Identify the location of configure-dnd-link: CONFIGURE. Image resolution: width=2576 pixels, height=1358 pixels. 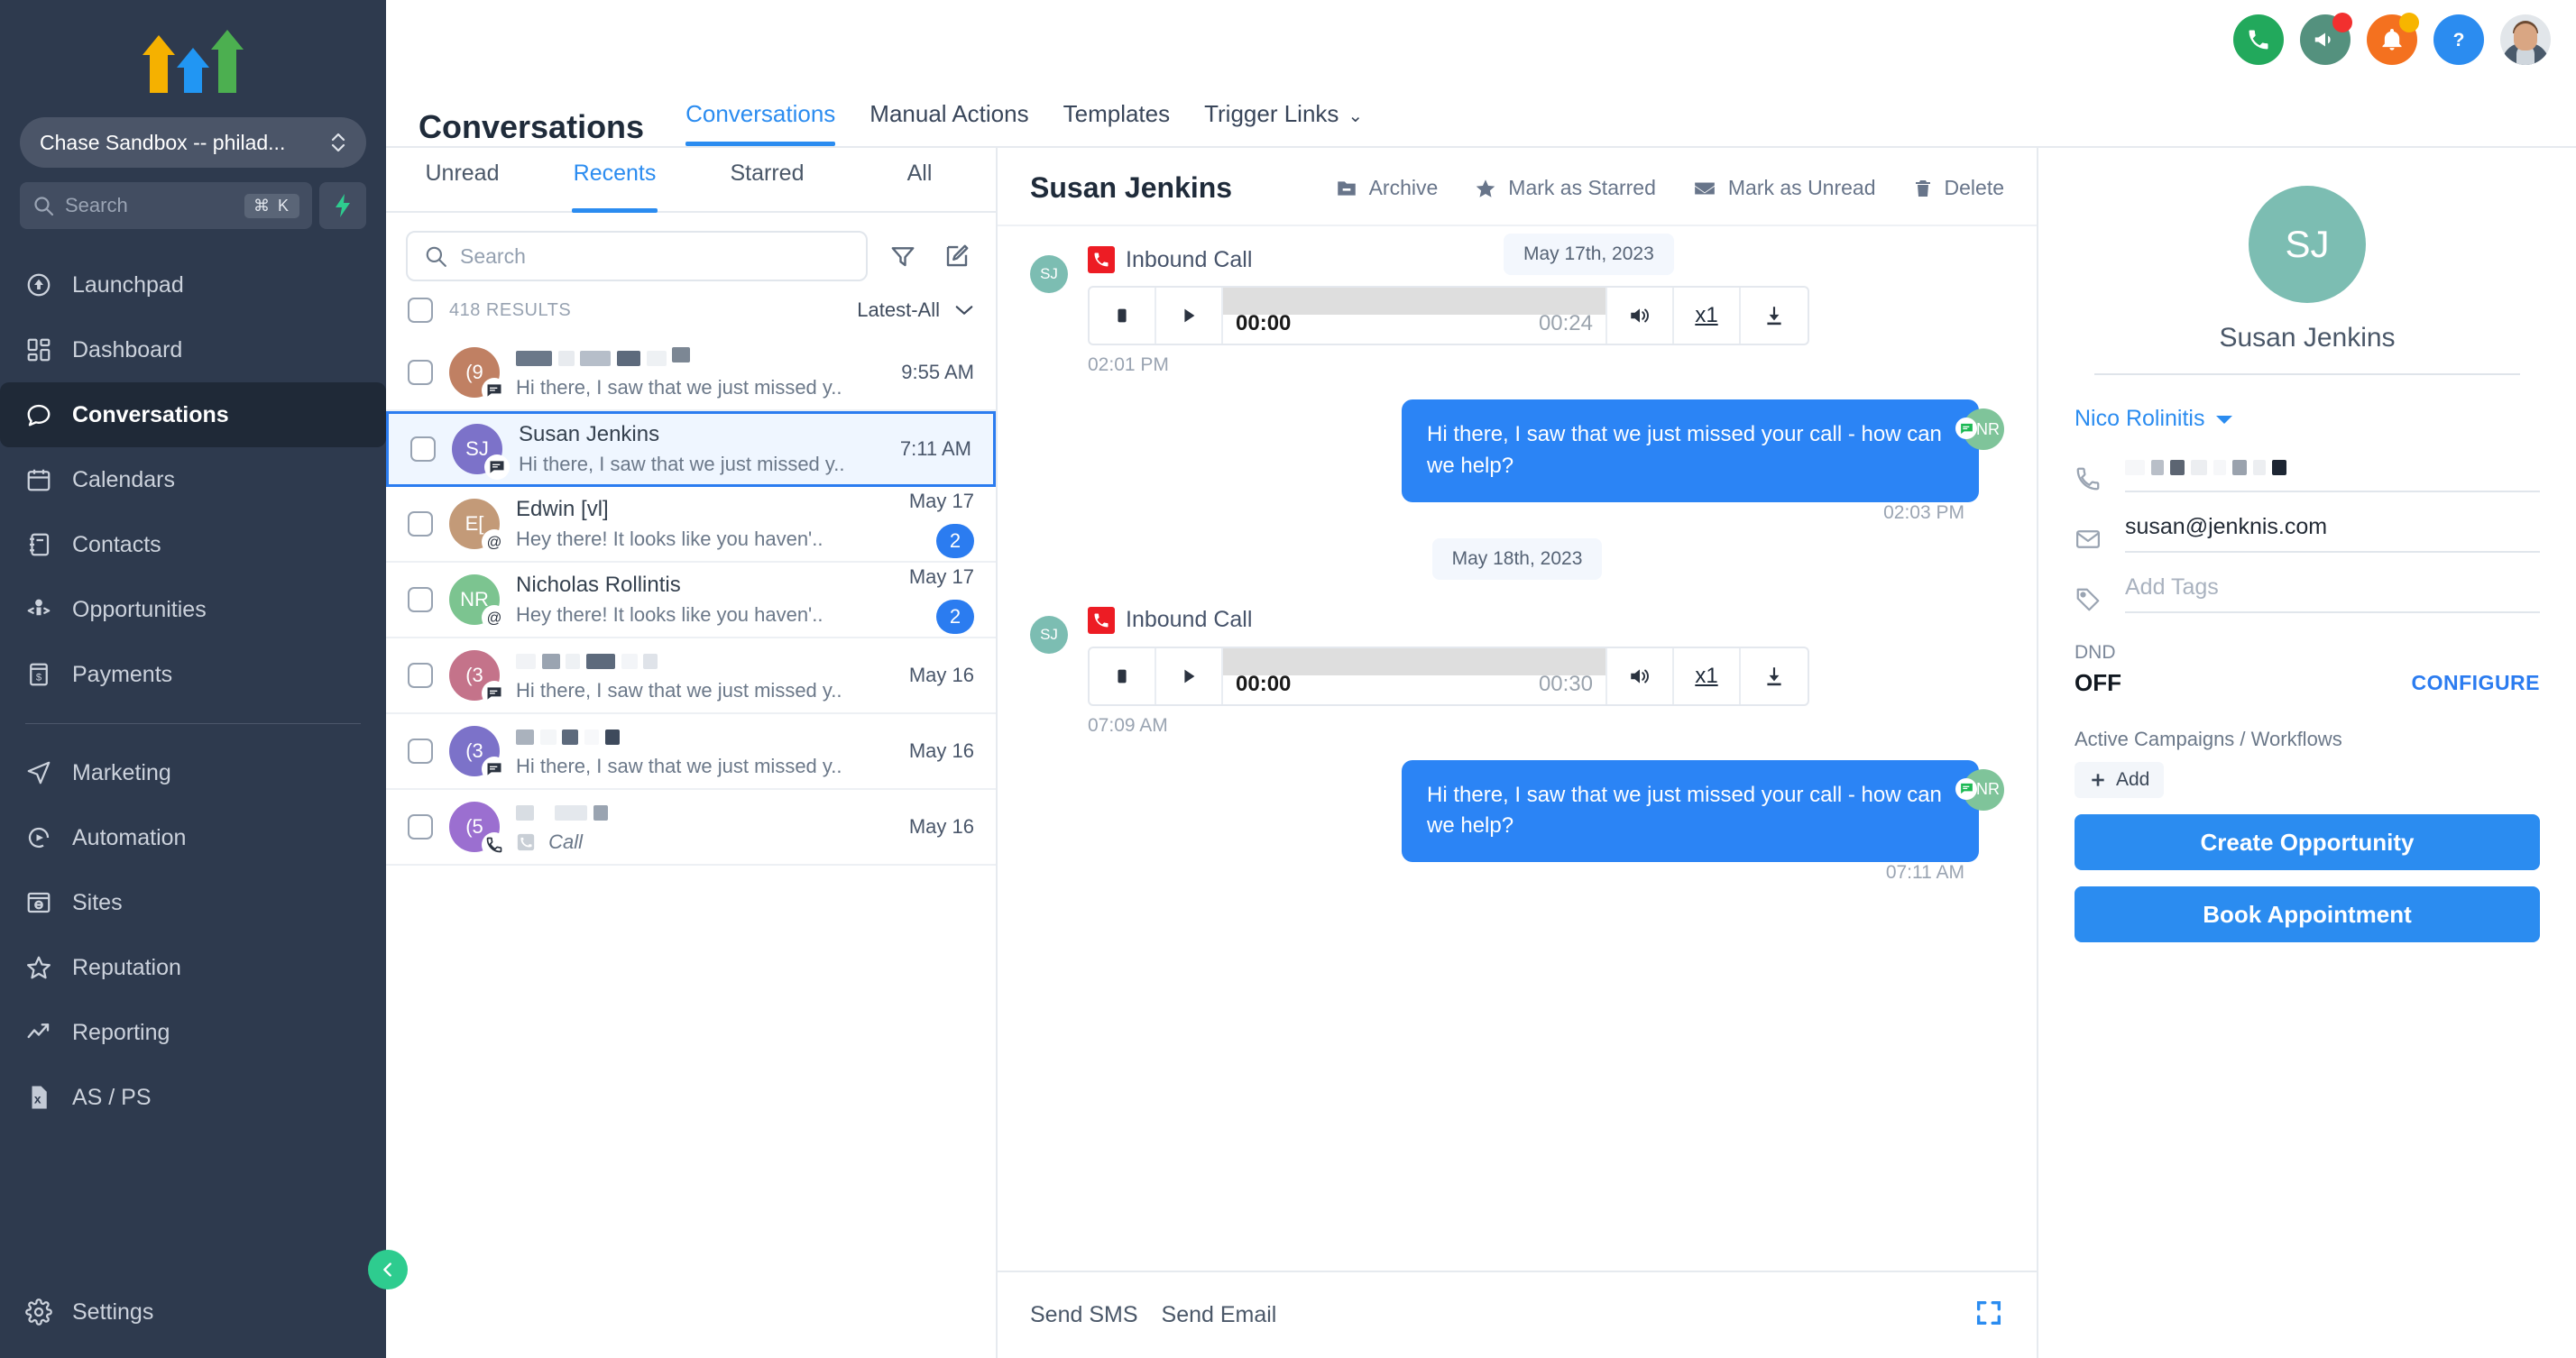
(2477, 683).